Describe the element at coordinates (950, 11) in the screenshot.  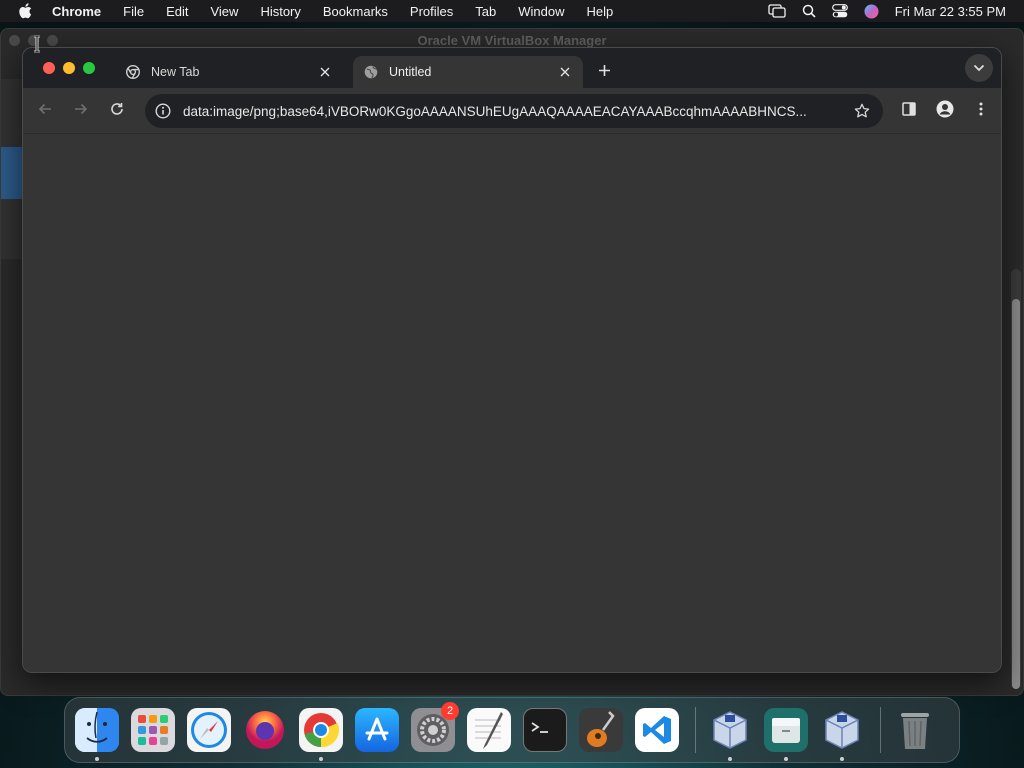
I see `menu-clock: Fri Mar 22 3:55 PM` at that location.